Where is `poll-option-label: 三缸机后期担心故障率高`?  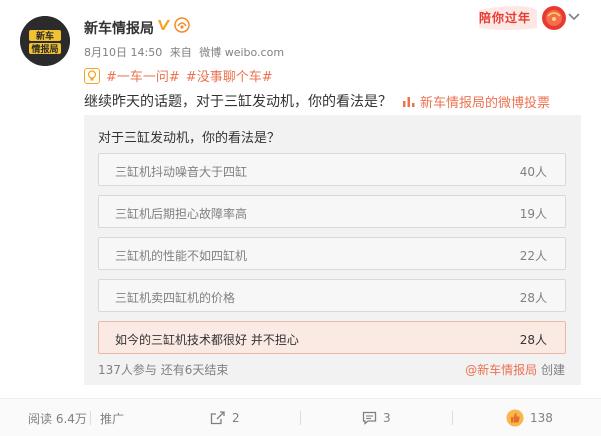 poll-option-label: 三缸机后期担心故障率高 is located at coordinates (181, 214).